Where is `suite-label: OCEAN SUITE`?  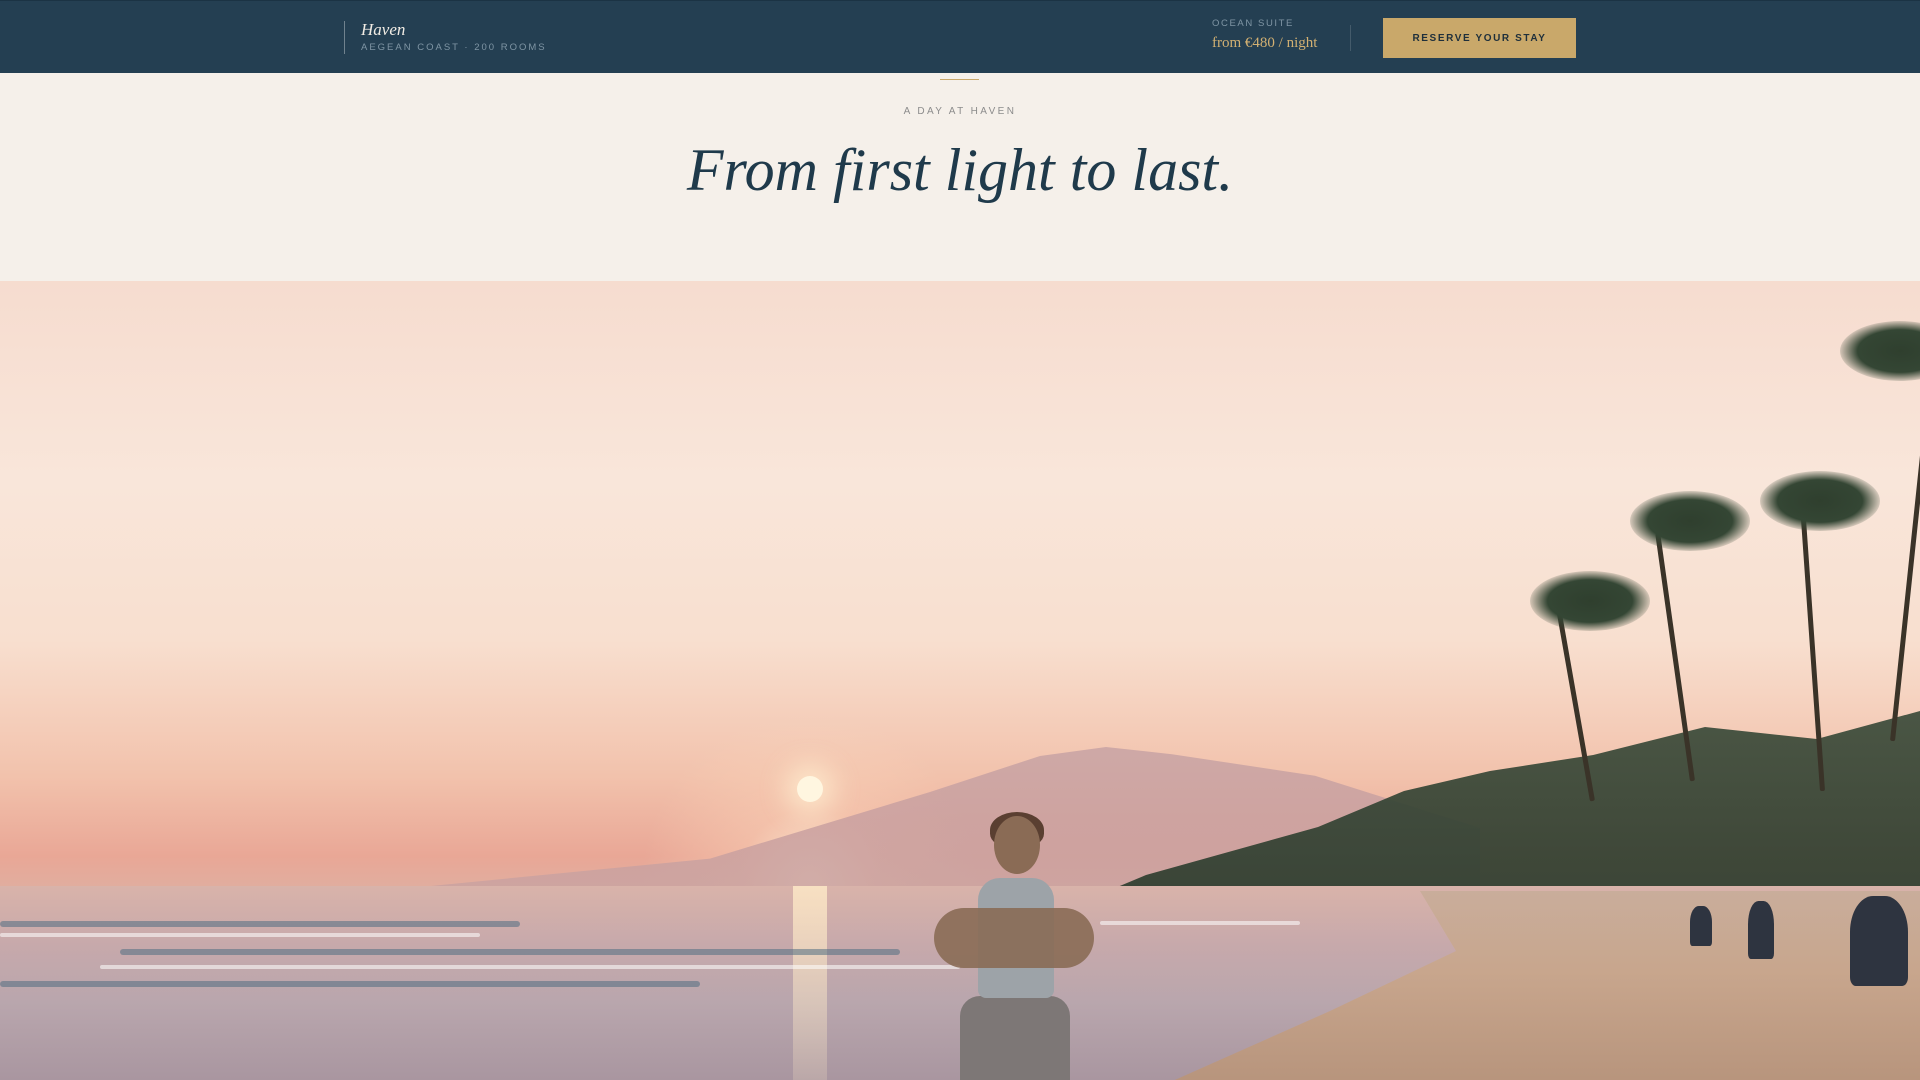 suite-label: OCEAN SUITE is located at coordinates (1253, 23).